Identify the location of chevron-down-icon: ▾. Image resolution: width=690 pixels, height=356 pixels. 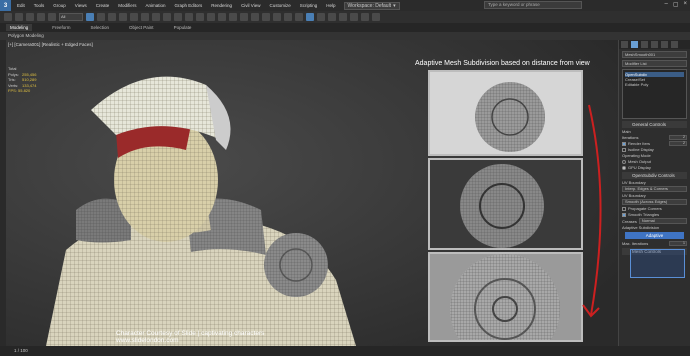
(394, 5).